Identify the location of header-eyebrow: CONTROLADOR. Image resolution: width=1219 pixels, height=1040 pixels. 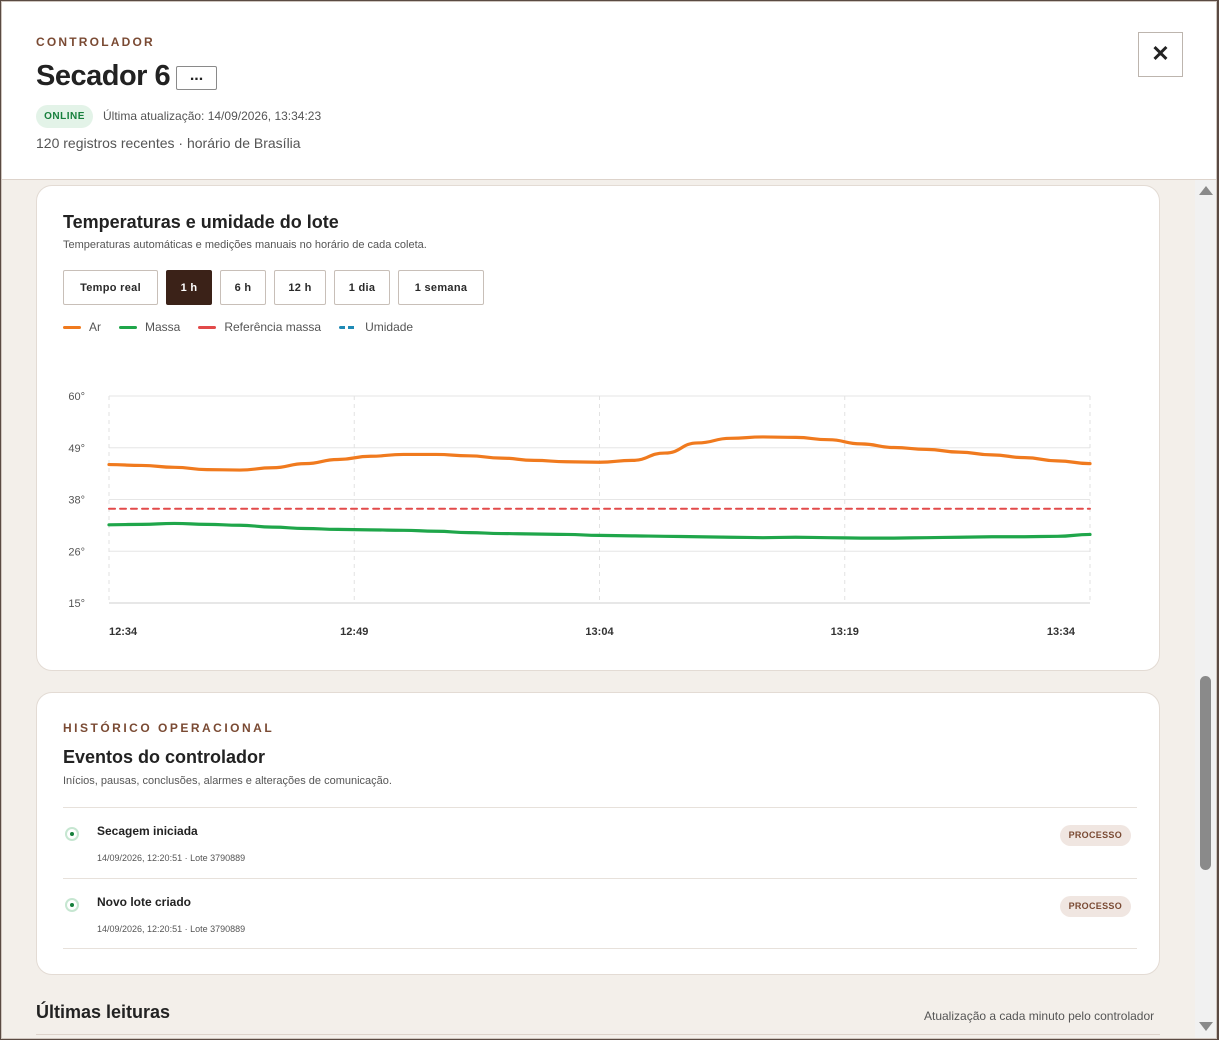
(95, 42).